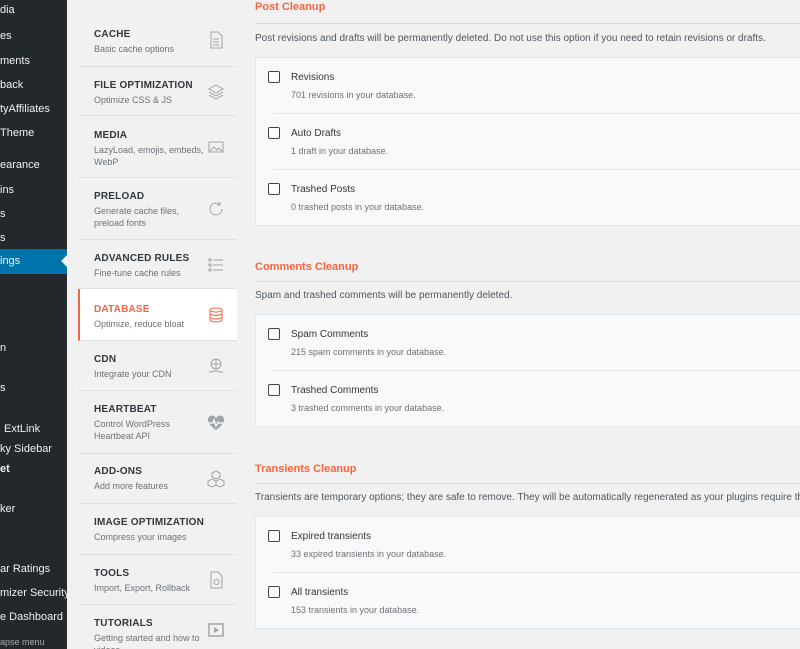 Image resolution: width=800 pixels, height=649 pixels. Describe the element at coordinates (8, 509) in the screenshot. I see `wp-menu-item-label: ker` at that location.